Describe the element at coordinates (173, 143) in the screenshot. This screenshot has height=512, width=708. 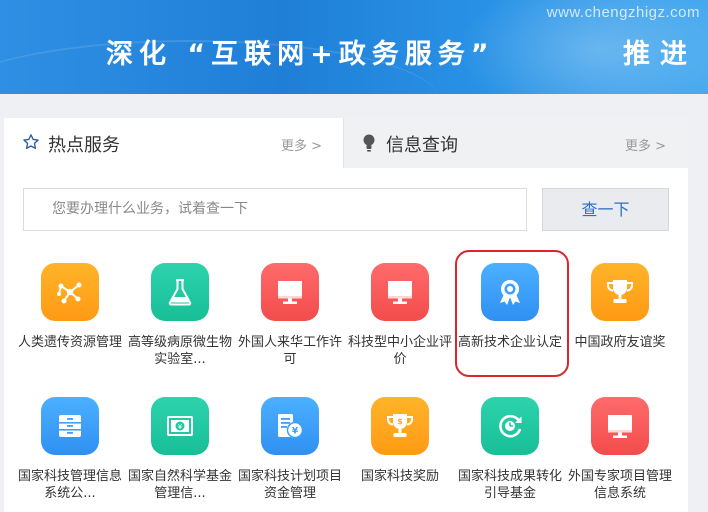
I see `tab-hot-services: 热点服务 更多 >` at that location.